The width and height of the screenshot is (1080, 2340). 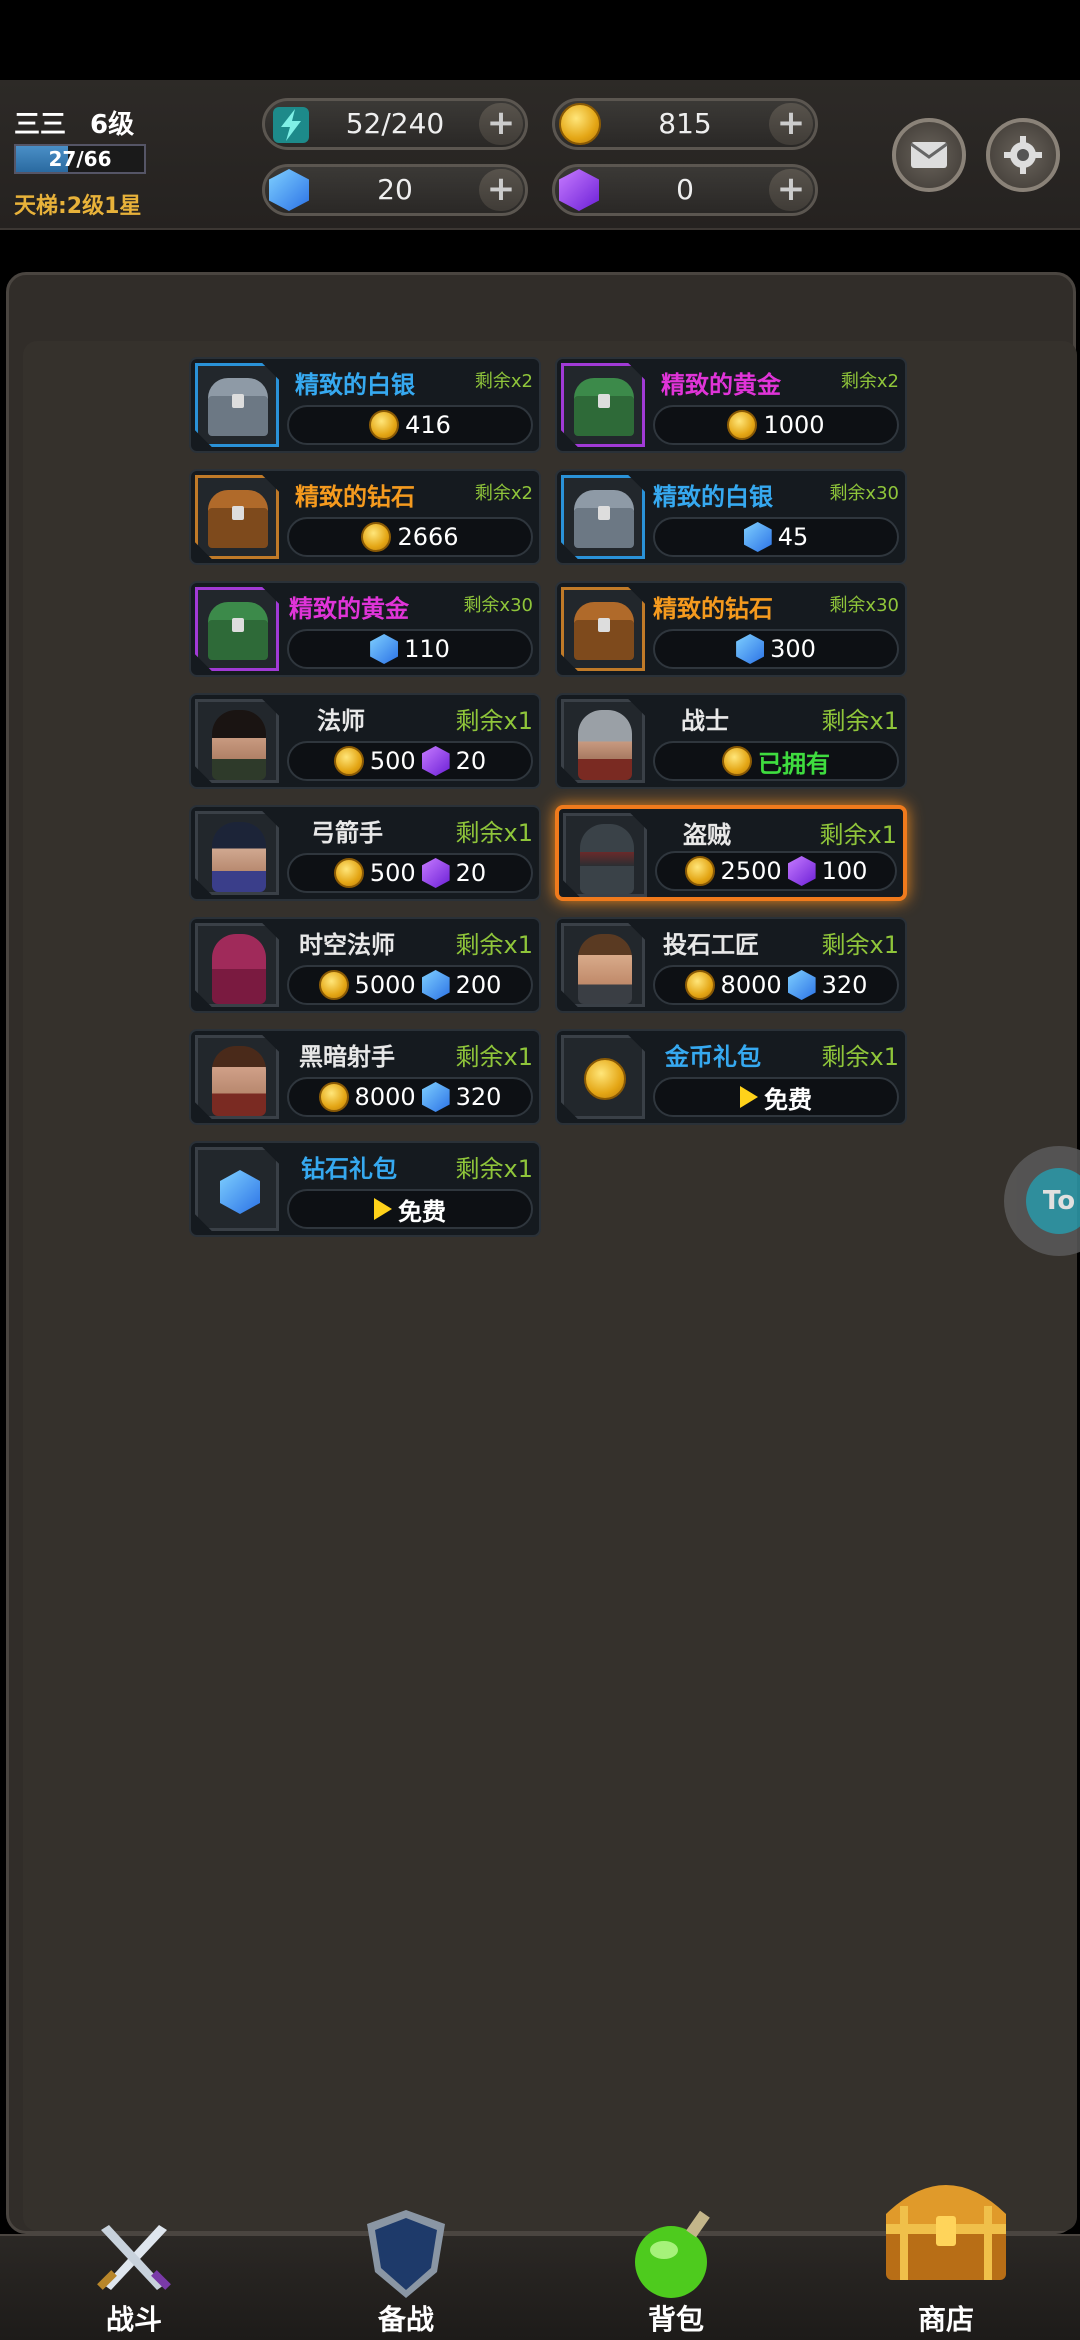 I want to click on shop-item-warrior: 战士 剩余x1 已拥有, so click(x=731, y=741).